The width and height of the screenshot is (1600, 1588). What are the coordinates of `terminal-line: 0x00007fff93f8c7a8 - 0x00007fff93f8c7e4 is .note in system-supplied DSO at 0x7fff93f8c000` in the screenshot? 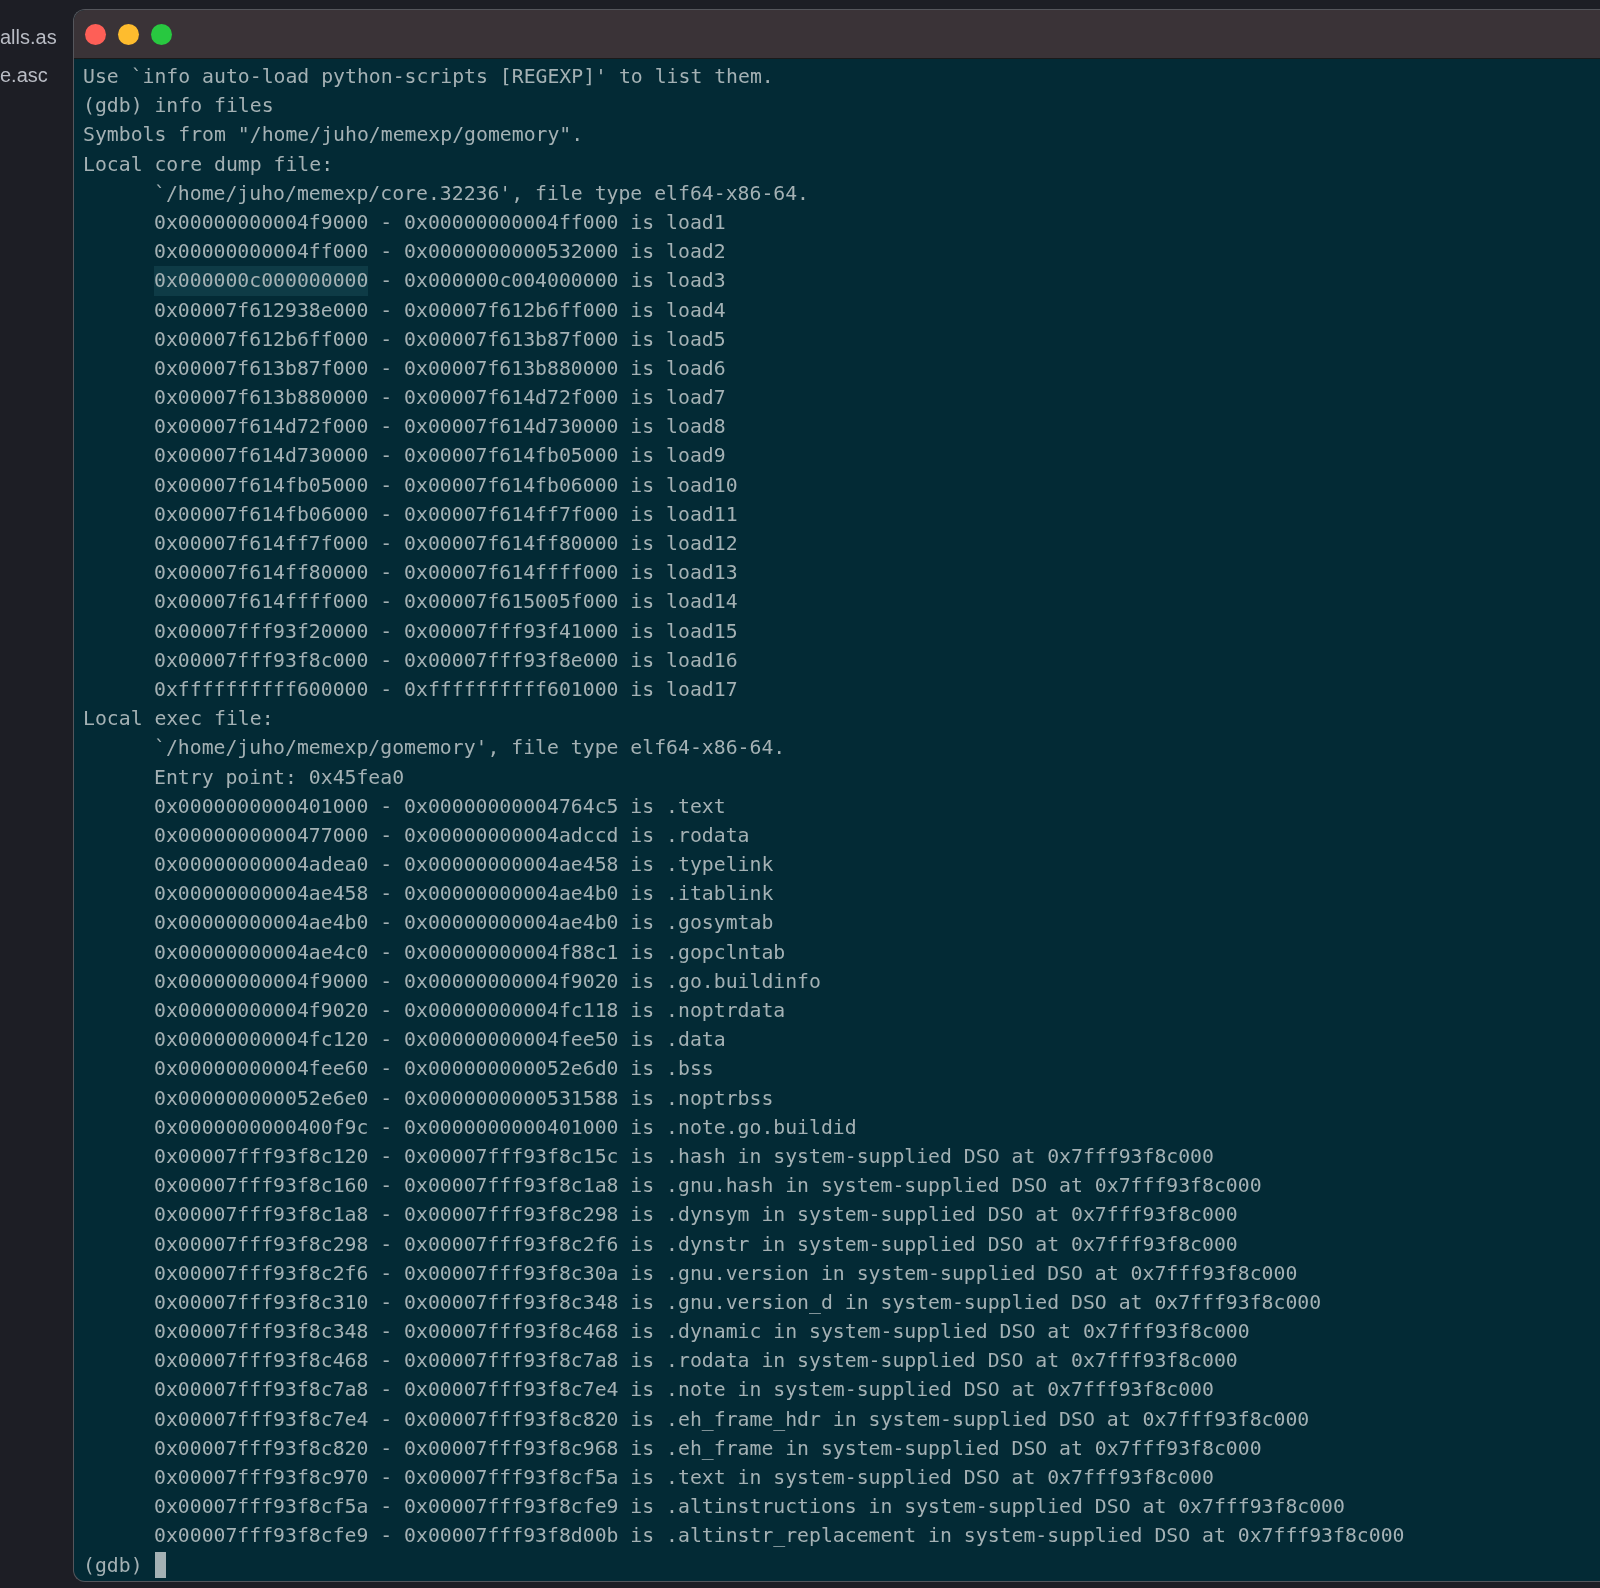 It's located at (684, 1390).